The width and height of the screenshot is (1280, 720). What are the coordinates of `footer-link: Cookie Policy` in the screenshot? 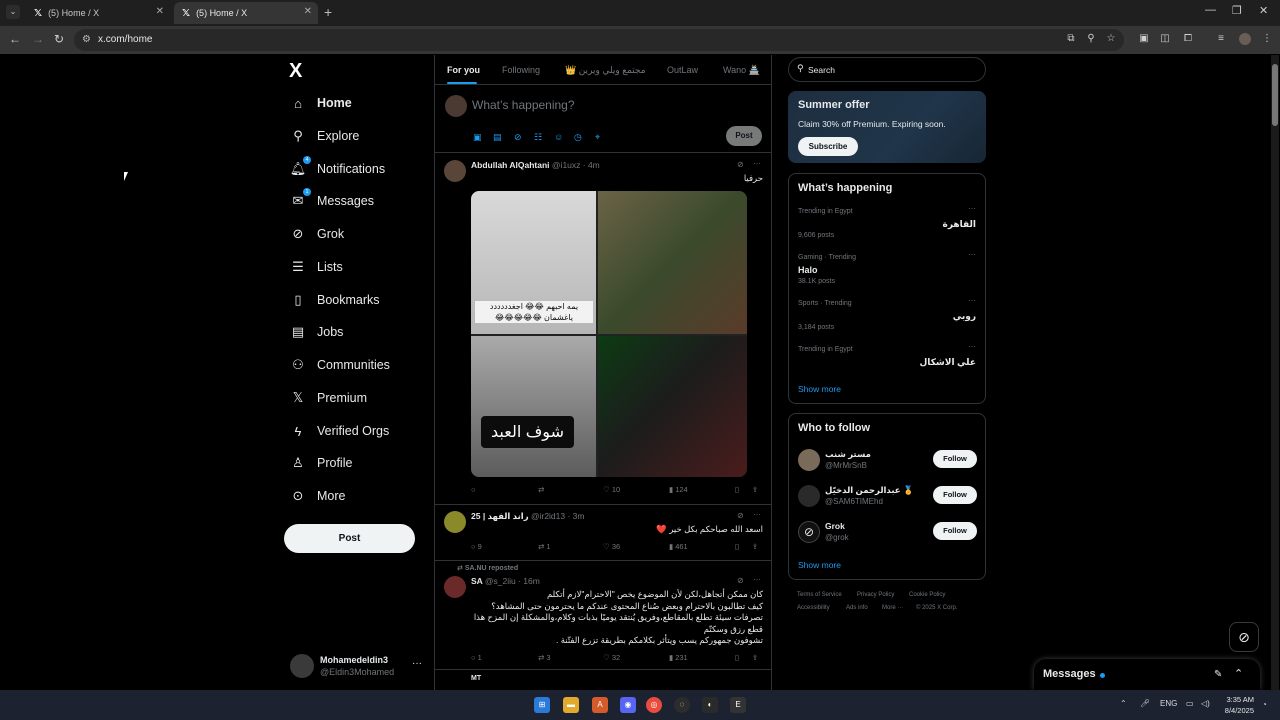 It's located at (927, 595).